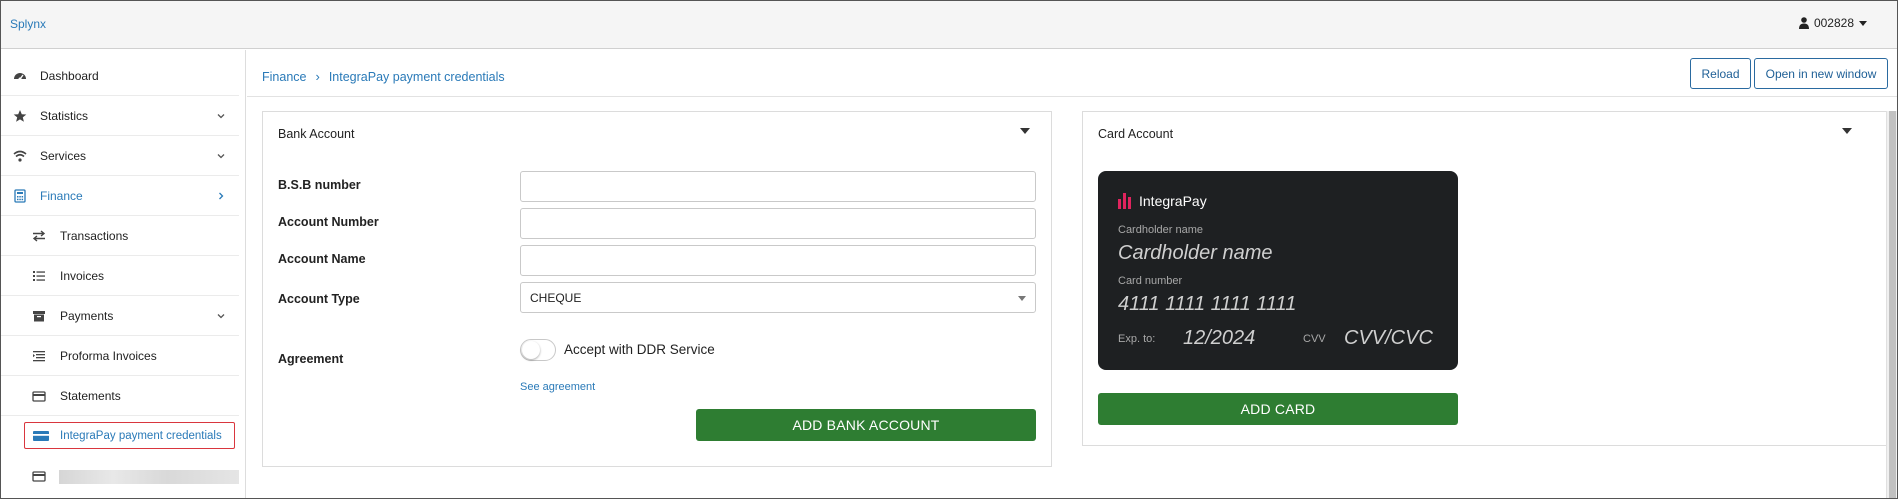 The width and height of the screenshot is (1898, 499). I want to click on cvv-value: CVV/CVC, so click(1388, 338).